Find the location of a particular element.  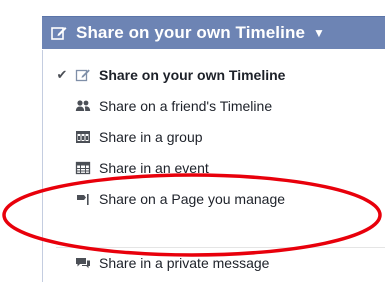

menu-item-event: Share in an event is located at coordinates (203, 168).